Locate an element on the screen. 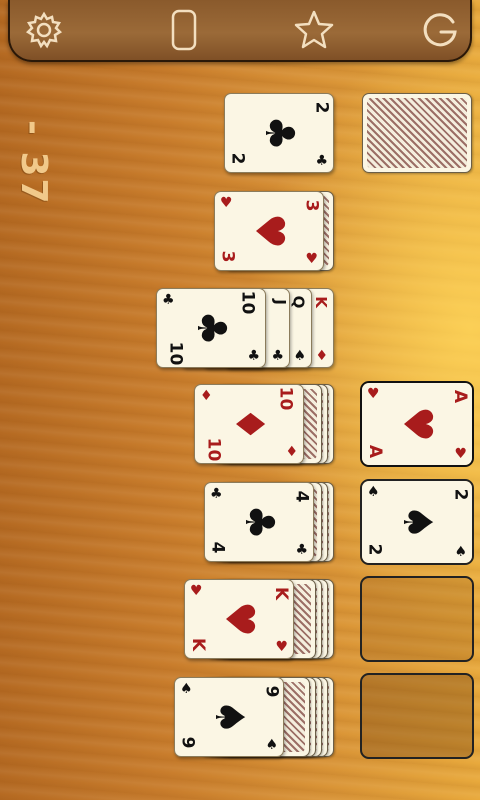  foundation-card: A A ♥ ♥ ♥ is located at coordinates (417, 424).